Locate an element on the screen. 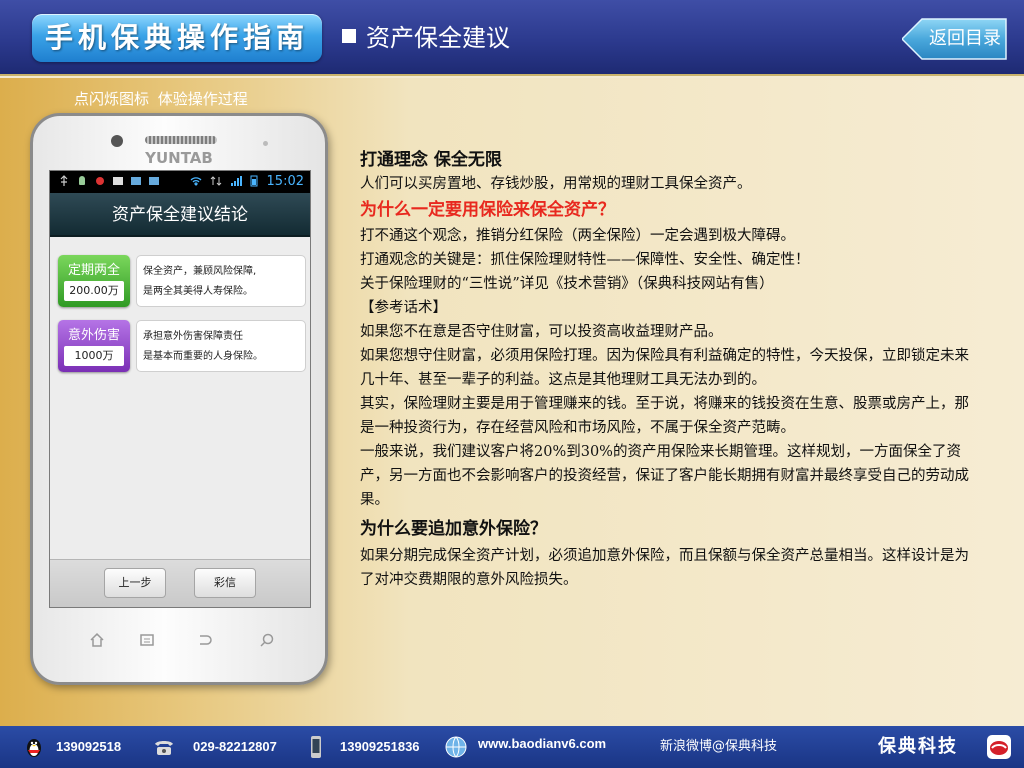  usb-icon is located at coordinates (64, 180).